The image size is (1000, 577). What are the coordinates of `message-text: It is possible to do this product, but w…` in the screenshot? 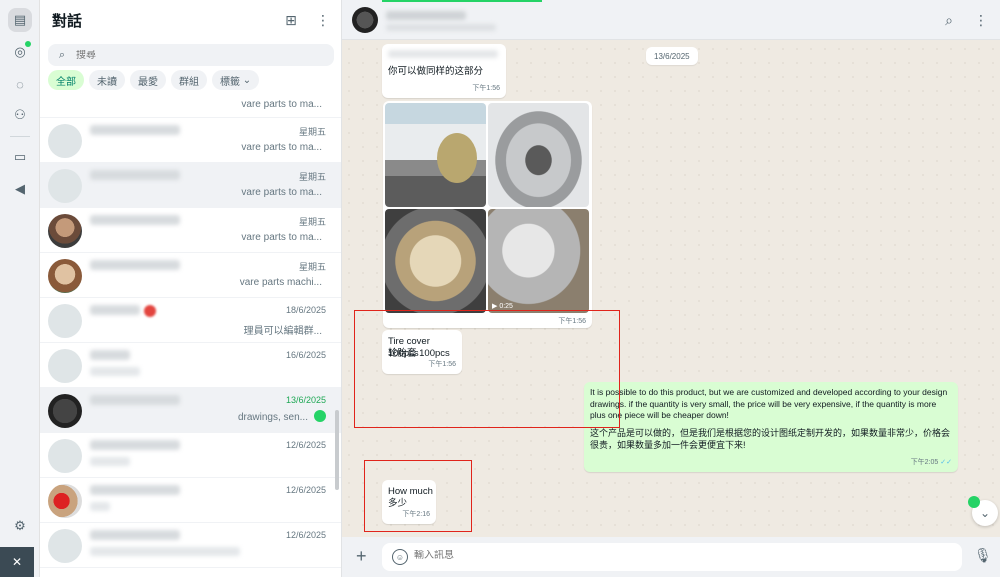 It's located at (769, 403).